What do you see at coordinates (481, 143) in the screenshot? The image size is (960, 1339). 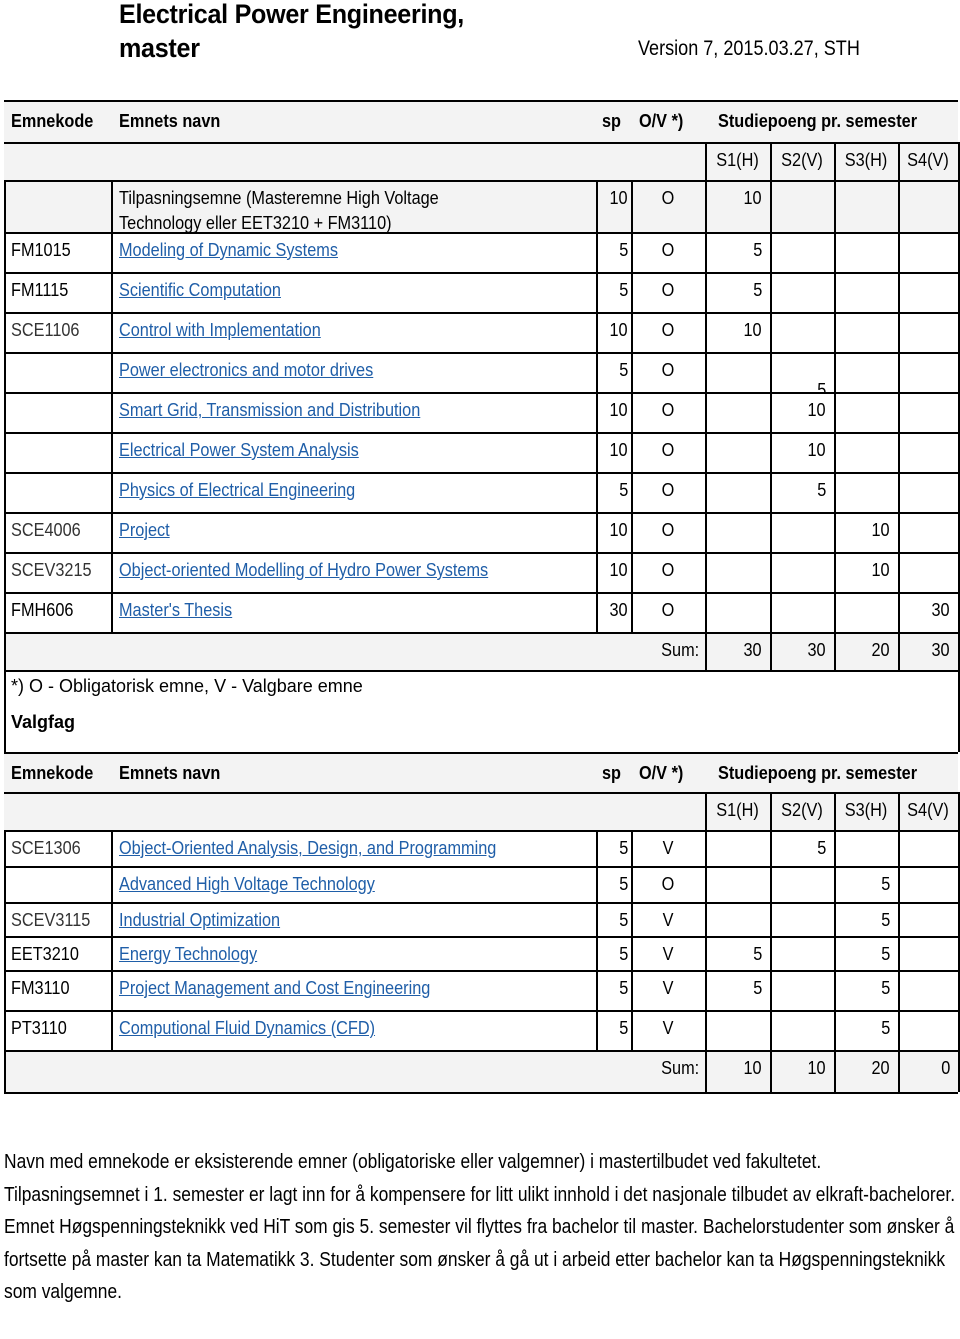 I see `header-divider` at bounding box center [481, 143].